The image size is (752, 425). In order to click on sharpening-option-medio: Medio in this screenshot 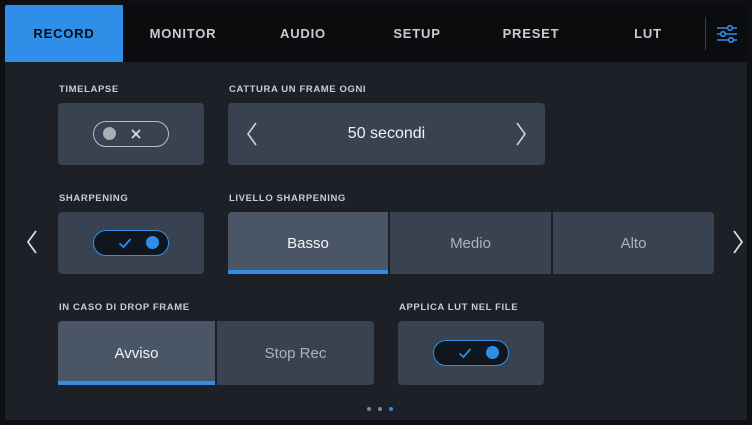, I will do `click(470, 243)`.